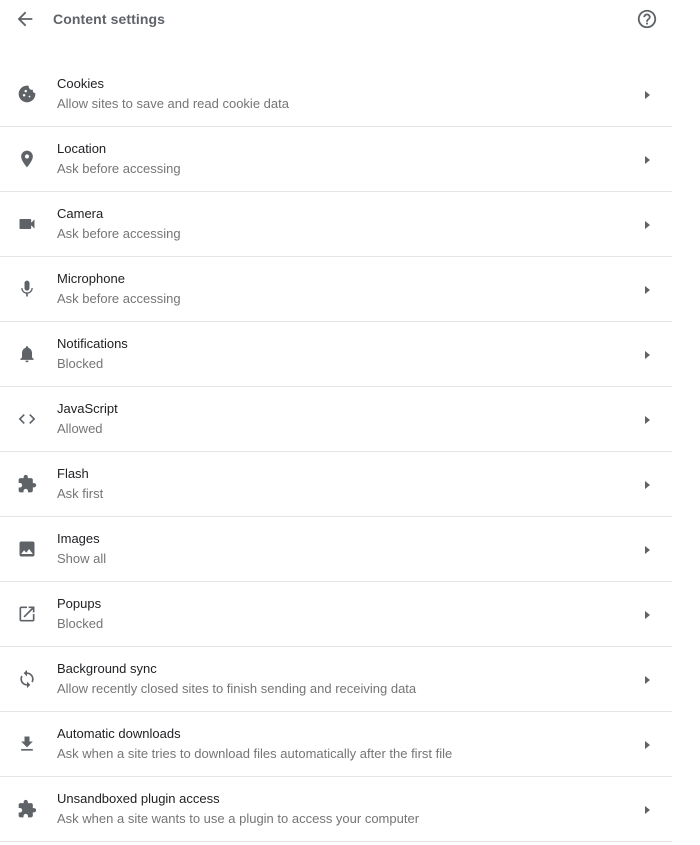  Describe the element at coordinates (27, 679) in the screenshot. I see `sync-icon` at that location.